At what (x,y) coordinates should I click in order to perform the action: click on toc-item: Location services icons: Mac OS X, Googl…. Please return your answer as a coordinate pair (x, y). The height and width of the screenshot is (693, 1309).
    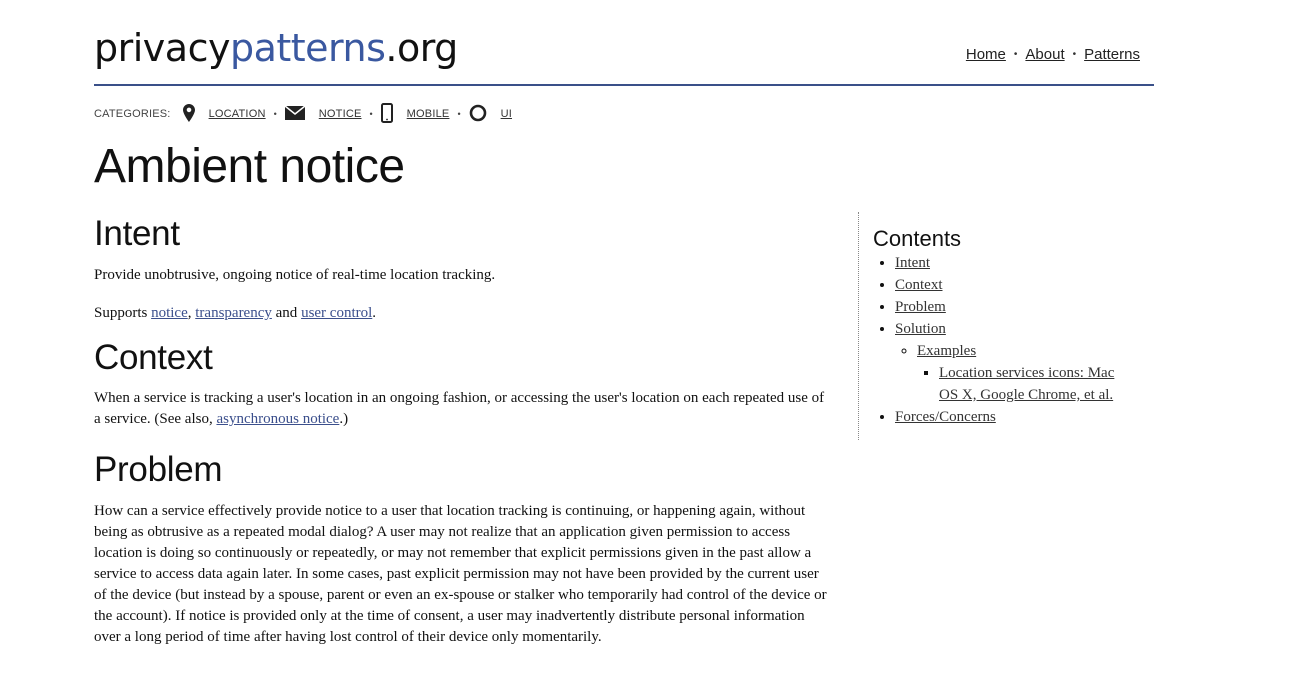
    Looking at the image, I should click on (1037, 384).